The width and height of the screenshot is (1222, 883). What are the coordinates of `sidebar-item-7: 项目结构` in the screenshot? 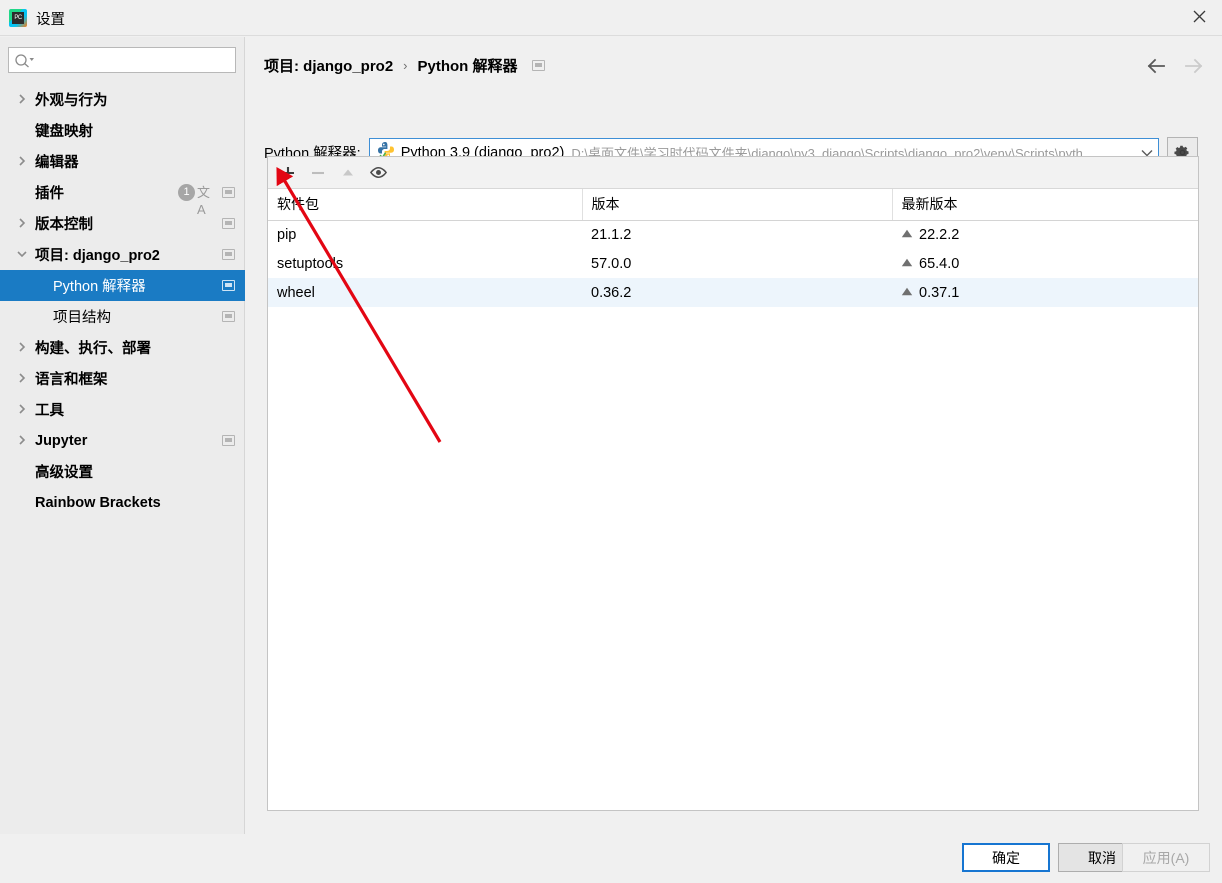 It's located at (122, 316).